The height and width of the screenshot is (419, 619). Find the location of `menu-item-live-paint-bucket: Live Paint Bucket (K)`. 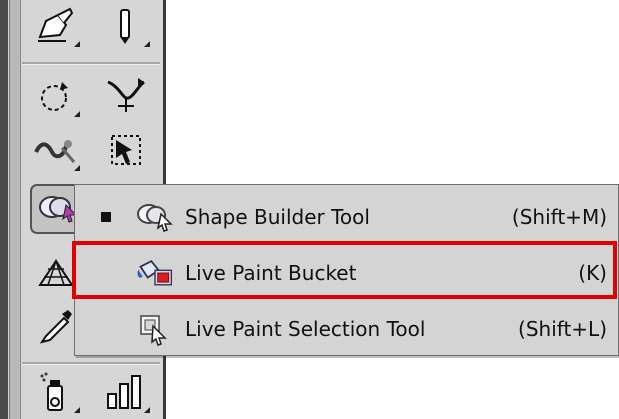

menu-item-live-paint-bucket: Live Paint Bucket (K) is located at coordinates (347, 273).